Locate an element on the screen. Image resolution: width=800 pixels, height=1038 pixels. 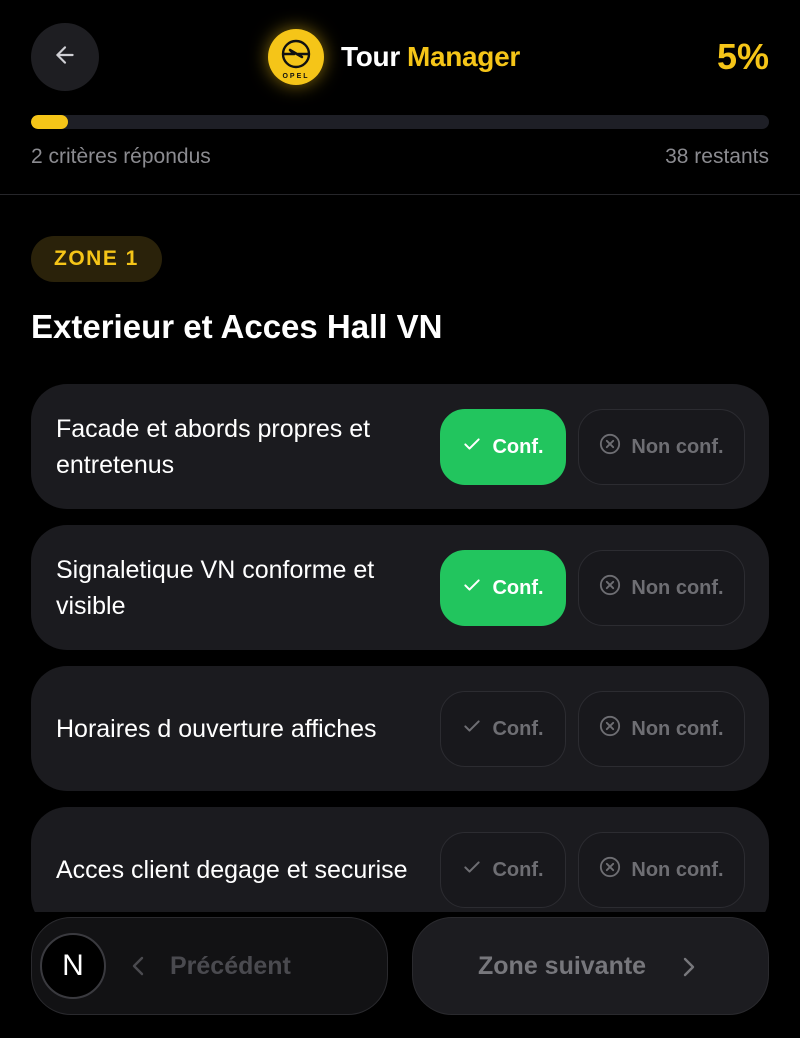
next-zone-label: Zone suivante is located at coordinates (562, 966).